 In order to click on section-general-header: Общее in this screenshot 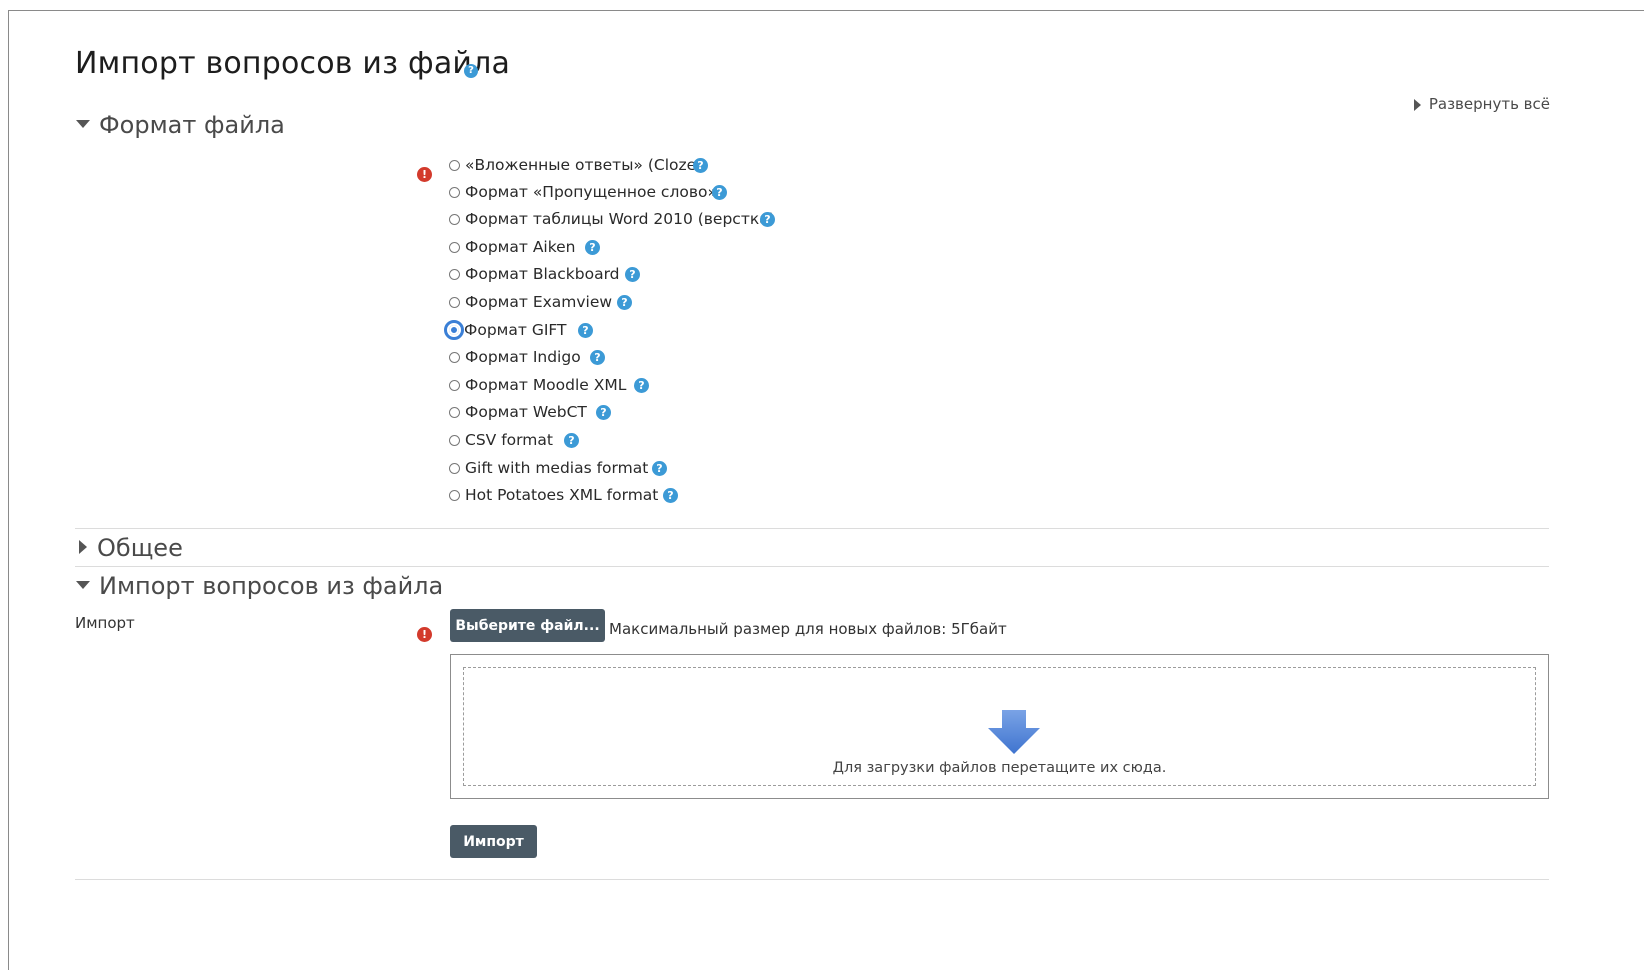, I will do `click(129, 548)`.